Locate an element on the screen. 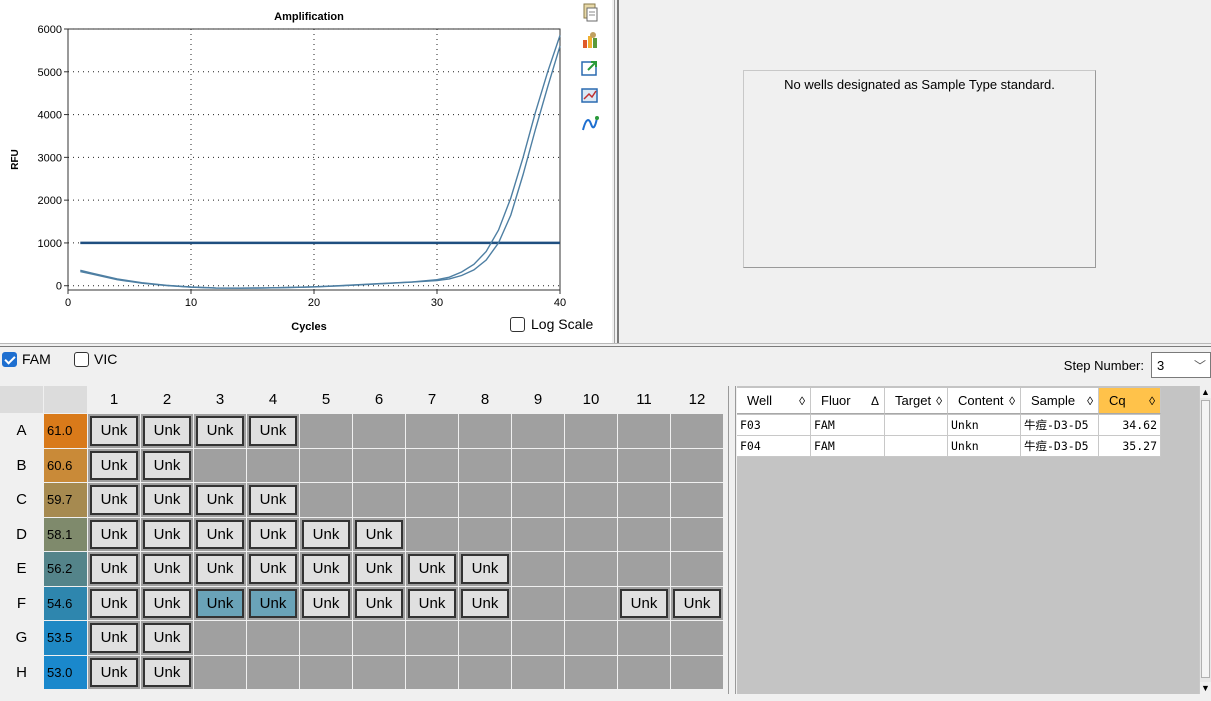 This screenshot has width=1211, height=701. fam-checkbox is located at coordinates (9, 359).